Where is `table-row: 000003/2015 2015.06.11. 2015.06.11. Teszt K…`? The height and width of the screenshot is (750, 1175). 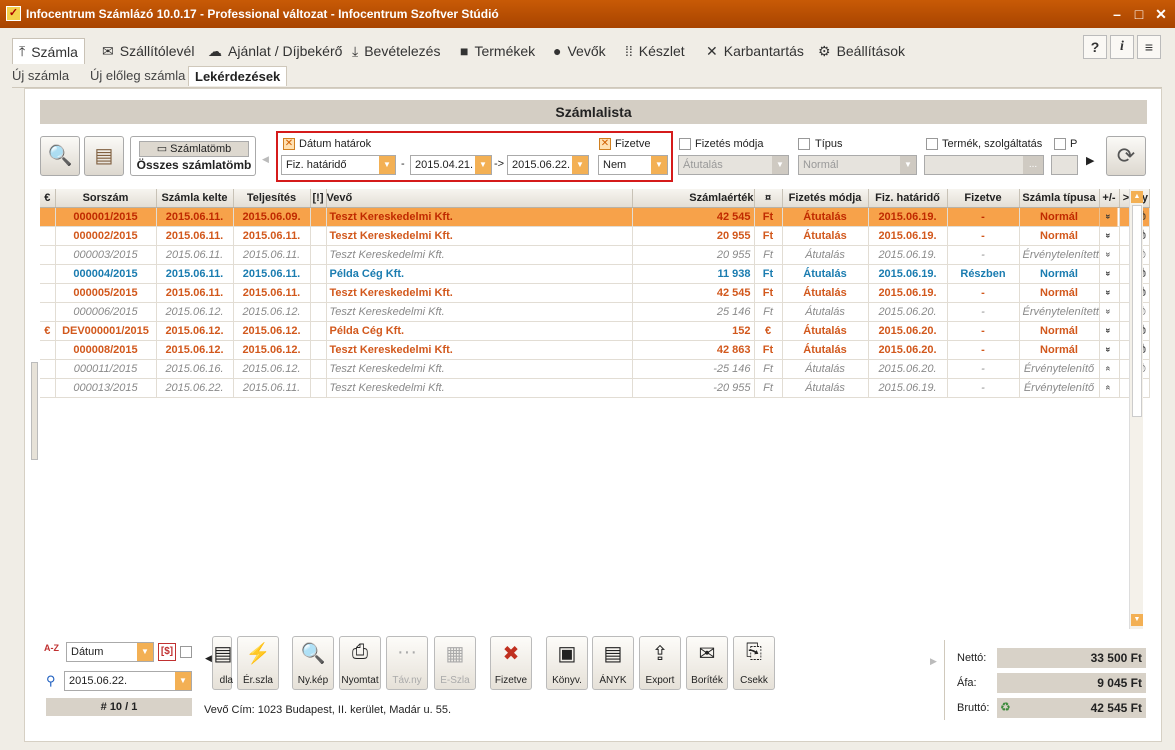 table-row: 000003/2015 2015.06.11. 2015.06.11. Teszt K… is located at coordinates (595, 254).